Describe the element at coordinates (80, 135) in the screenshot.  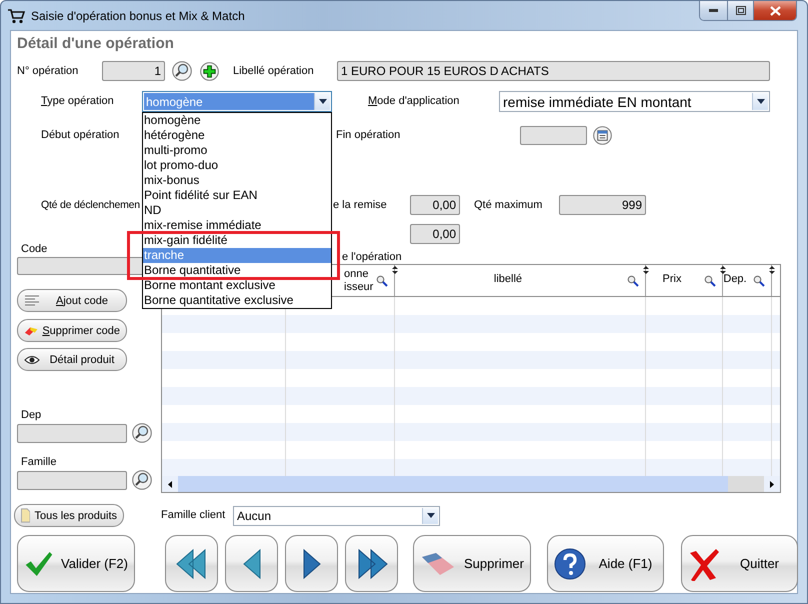
I see `field-label: Début opération` at that location.